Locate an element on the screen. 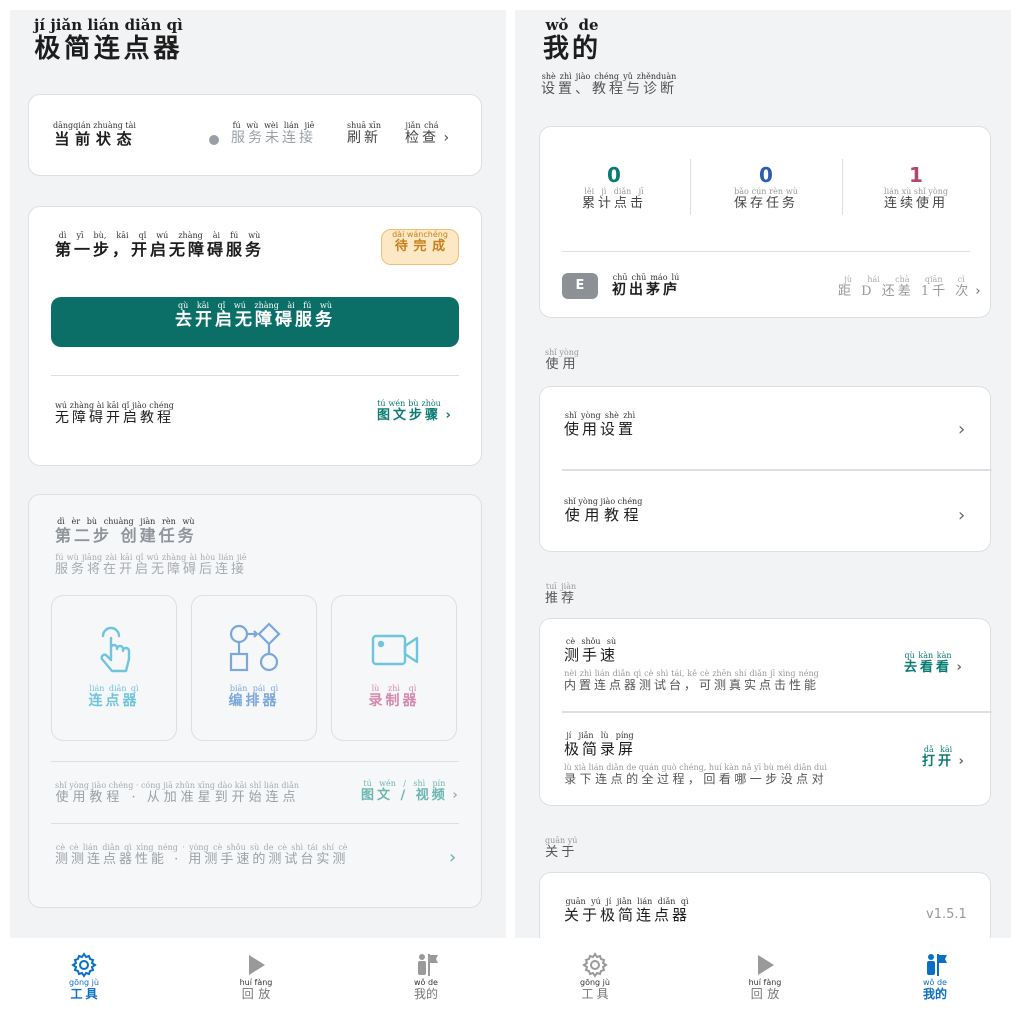 The height and width of the screenshot is (1020, 1020). section-recommend-label: 推荐 is located at coordinates (561, 598).